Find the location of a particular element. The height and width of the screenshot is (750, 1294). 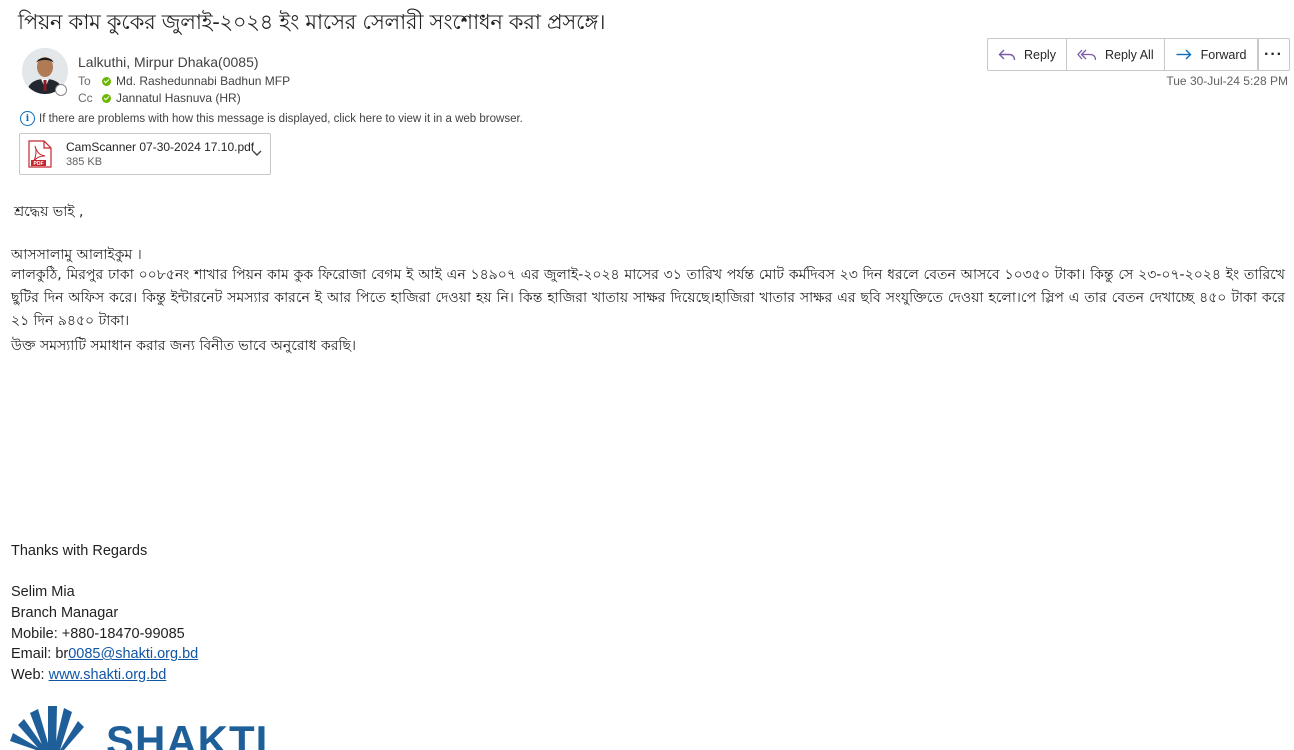

signature-title: Branch Managar is located at coordinates (65, 613).